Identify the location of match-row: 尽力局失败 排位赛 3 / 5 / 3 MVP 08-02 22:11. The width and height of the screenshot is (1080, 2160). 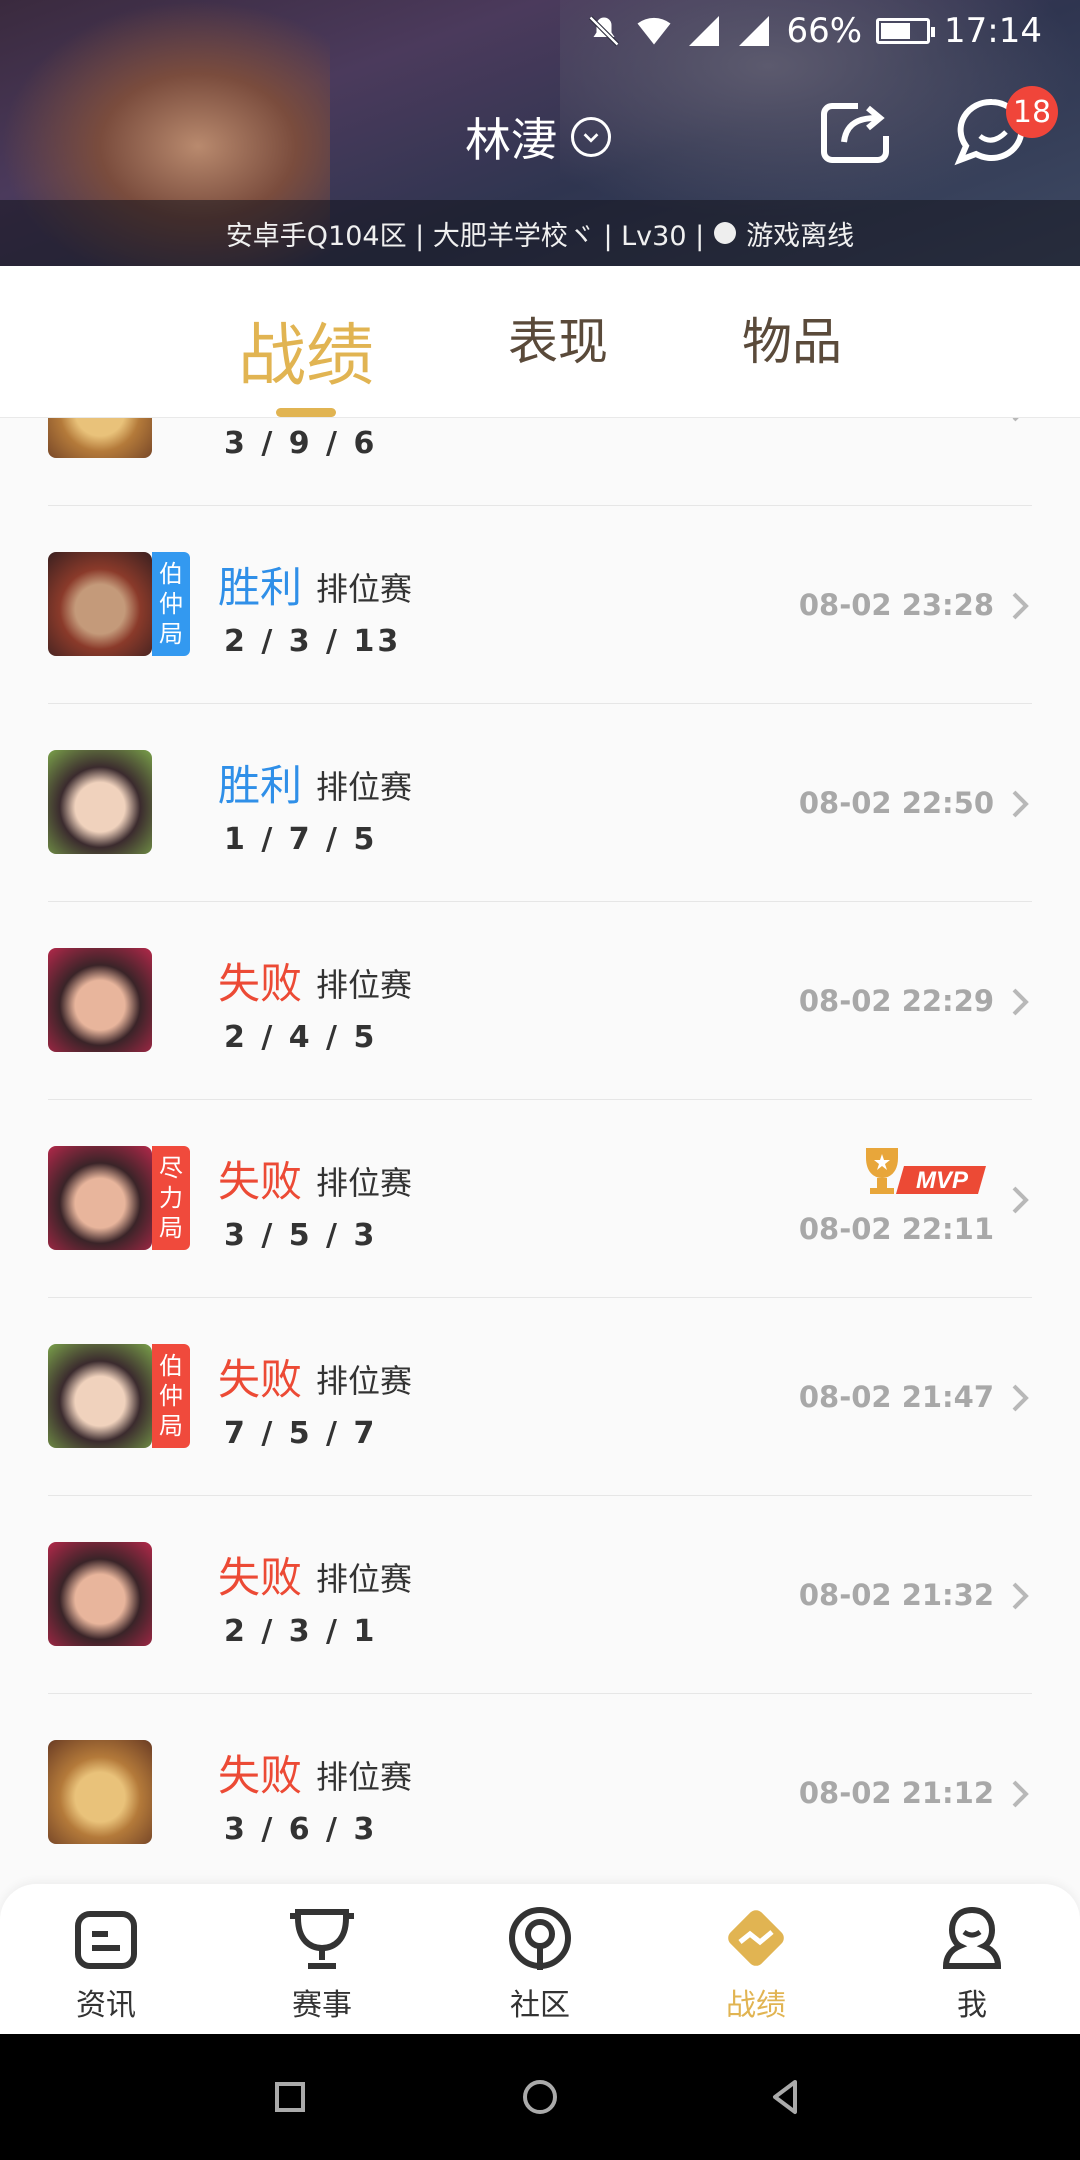
(540, 1199).